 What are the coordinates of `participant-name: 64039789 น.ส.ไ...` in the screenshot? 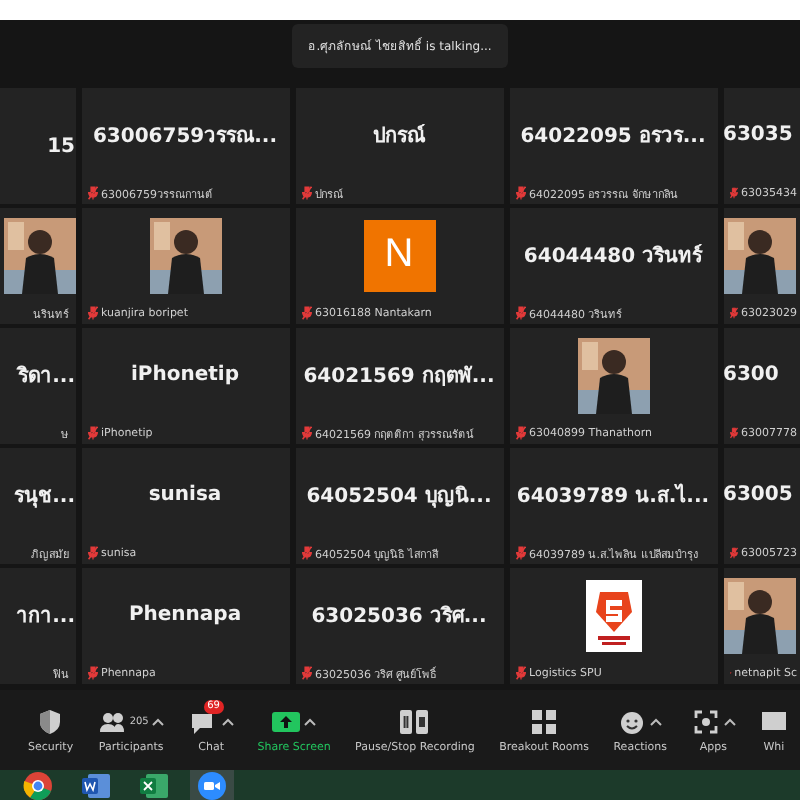 It's located at (613, 495).